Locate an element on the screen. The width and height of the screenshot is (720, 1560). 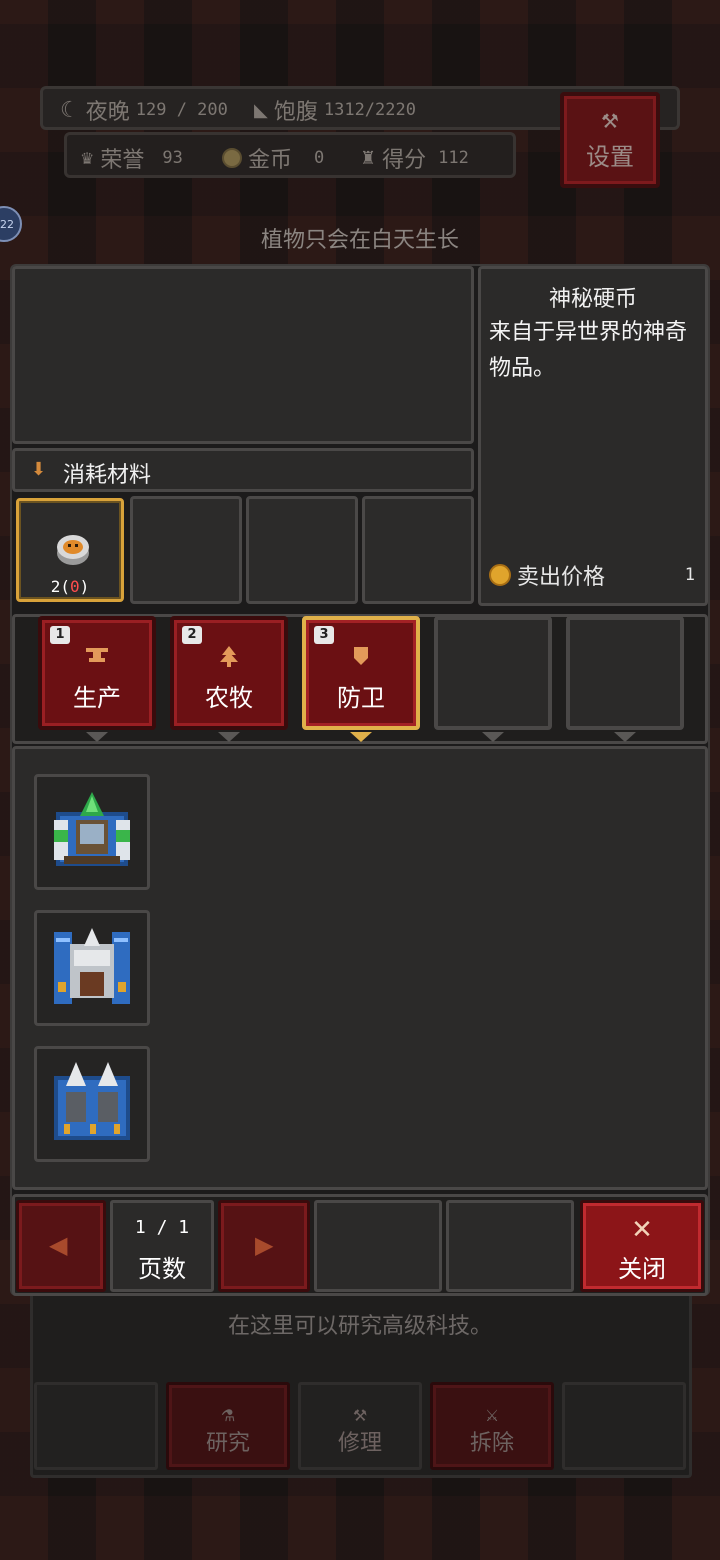
honor-stat: ♛ 荣誉 93 is located at coordinates (131, 158).